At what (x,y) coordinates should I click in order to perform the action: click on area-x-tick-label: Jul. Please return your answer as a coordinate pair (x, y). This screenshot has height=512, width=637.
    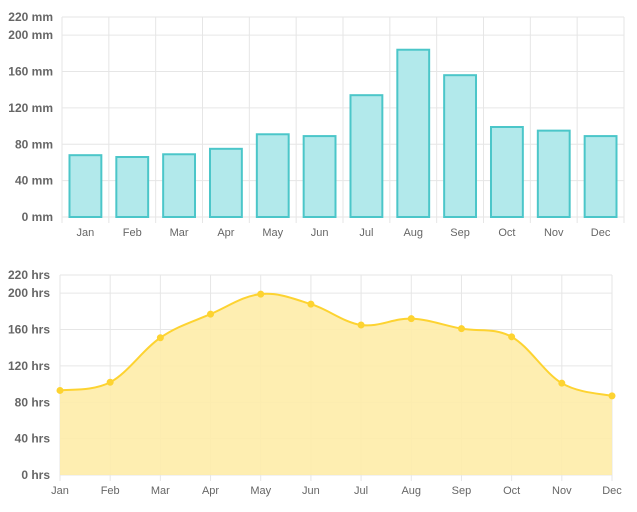
    Looking at the image, I should click on (361, 491).